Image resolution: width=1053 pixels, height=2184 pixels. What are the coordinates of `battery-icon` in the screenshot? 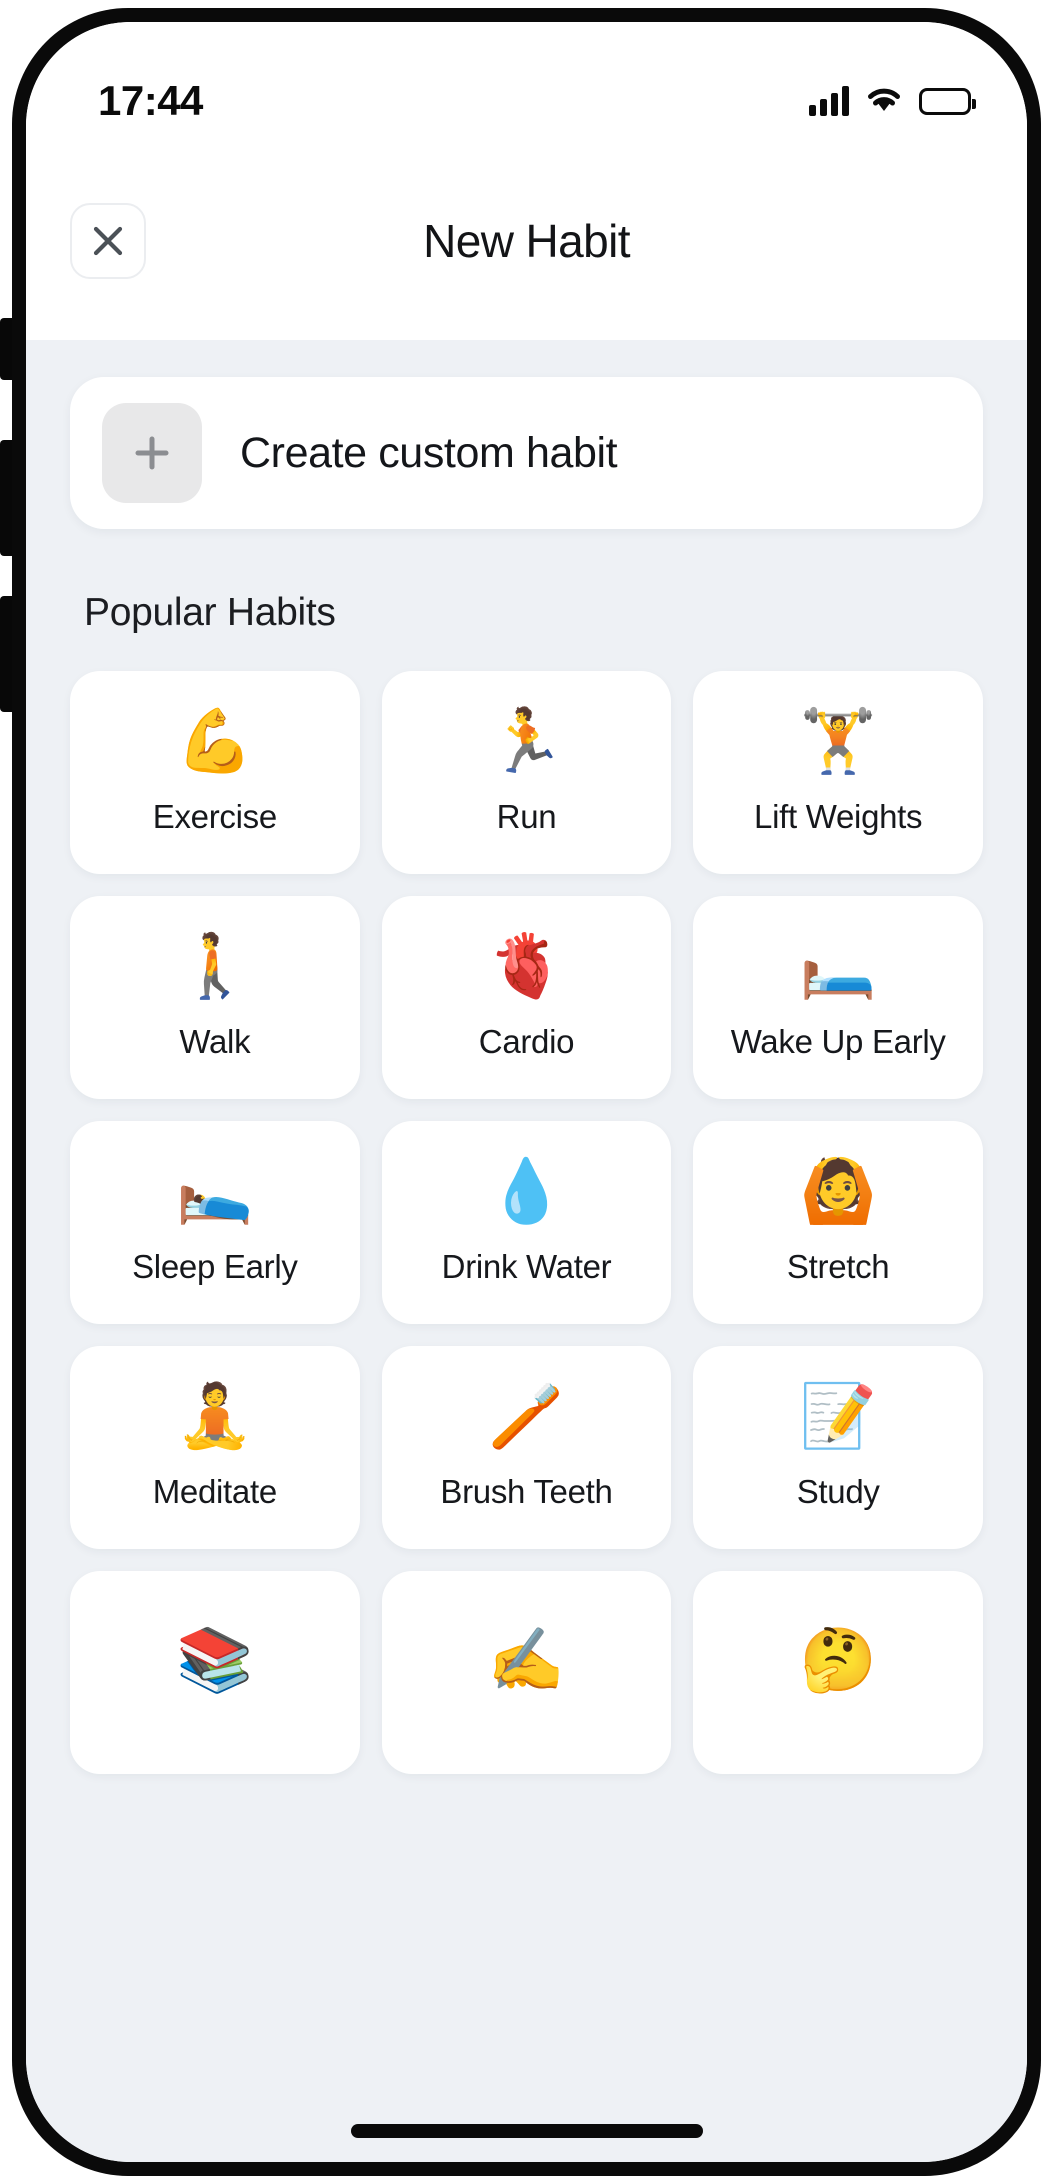 It's located at (947, 101).